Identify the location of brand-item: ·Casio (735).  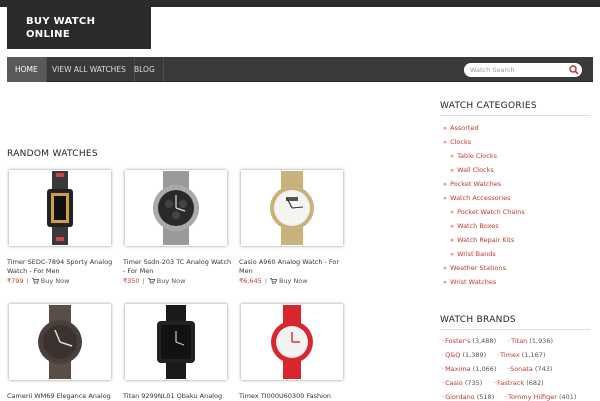
(462, 383).